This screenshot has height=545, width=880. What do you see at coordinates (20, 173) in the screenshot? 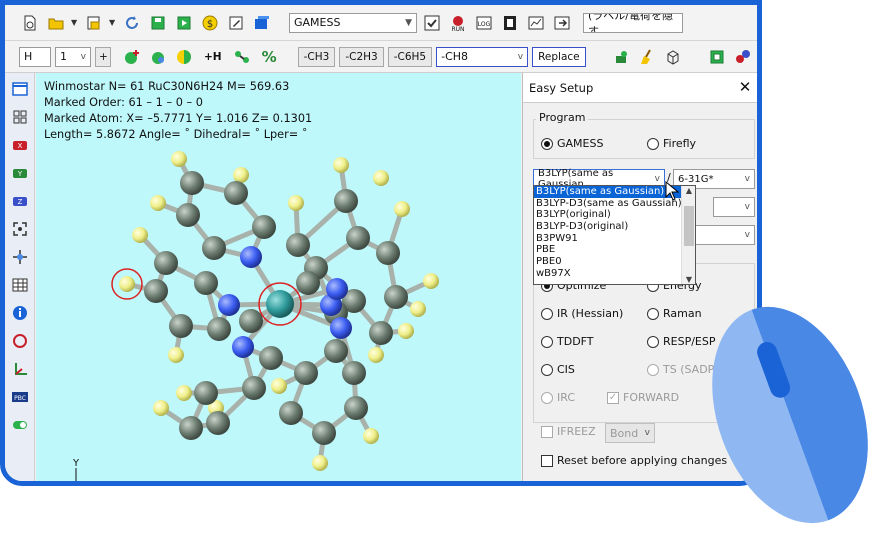
I see `rotate-y-icon: Y` at bounding box center [20, 173].